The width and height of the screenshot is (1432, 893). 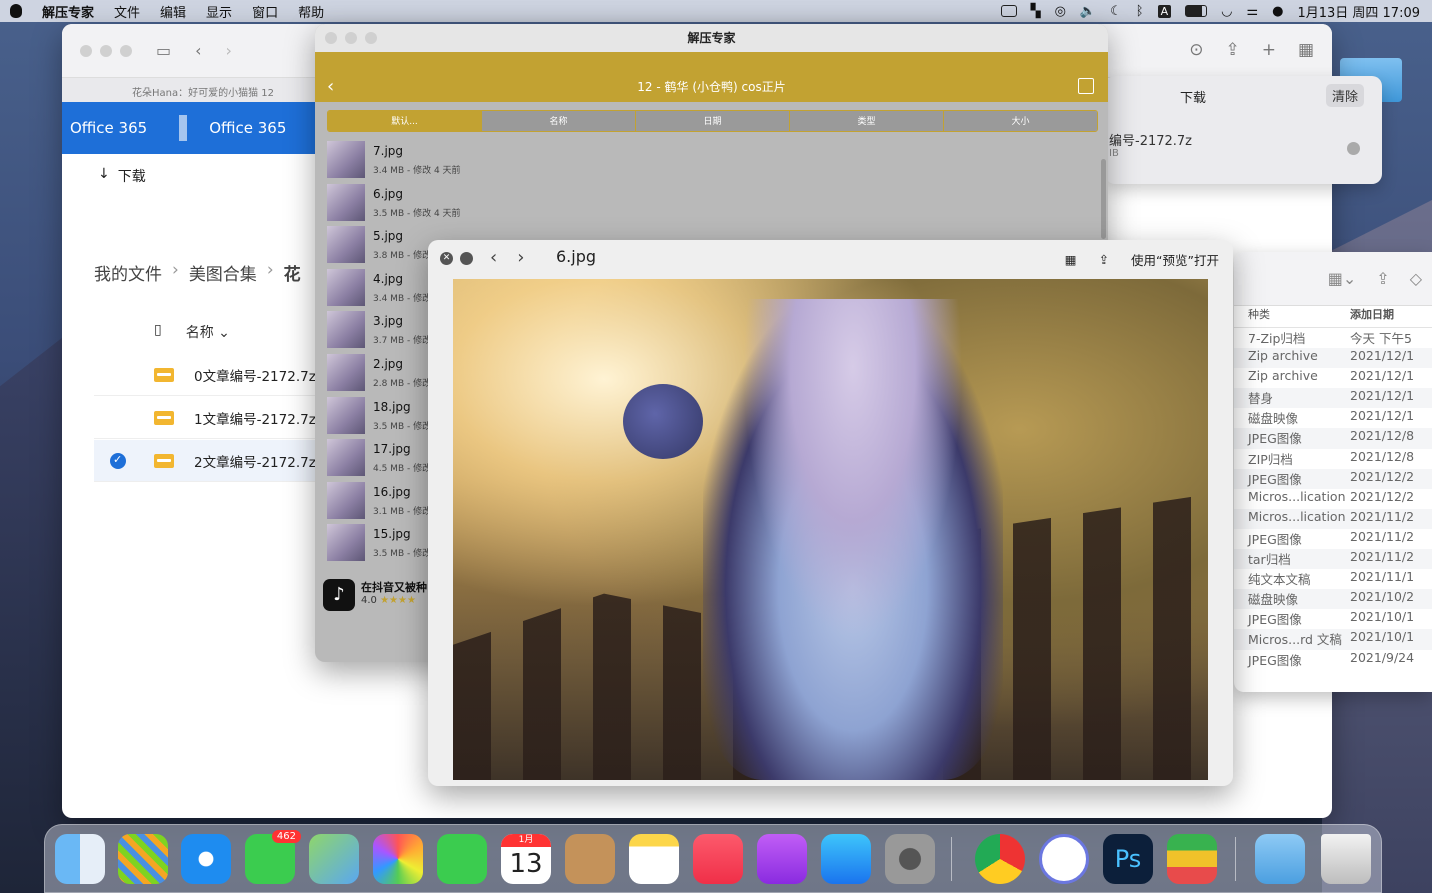 What do you see at coordinates (209, 375) in the screenshot?
I see `file-row: 0文章编号-2172.7z` at bounding box center [209, 375].